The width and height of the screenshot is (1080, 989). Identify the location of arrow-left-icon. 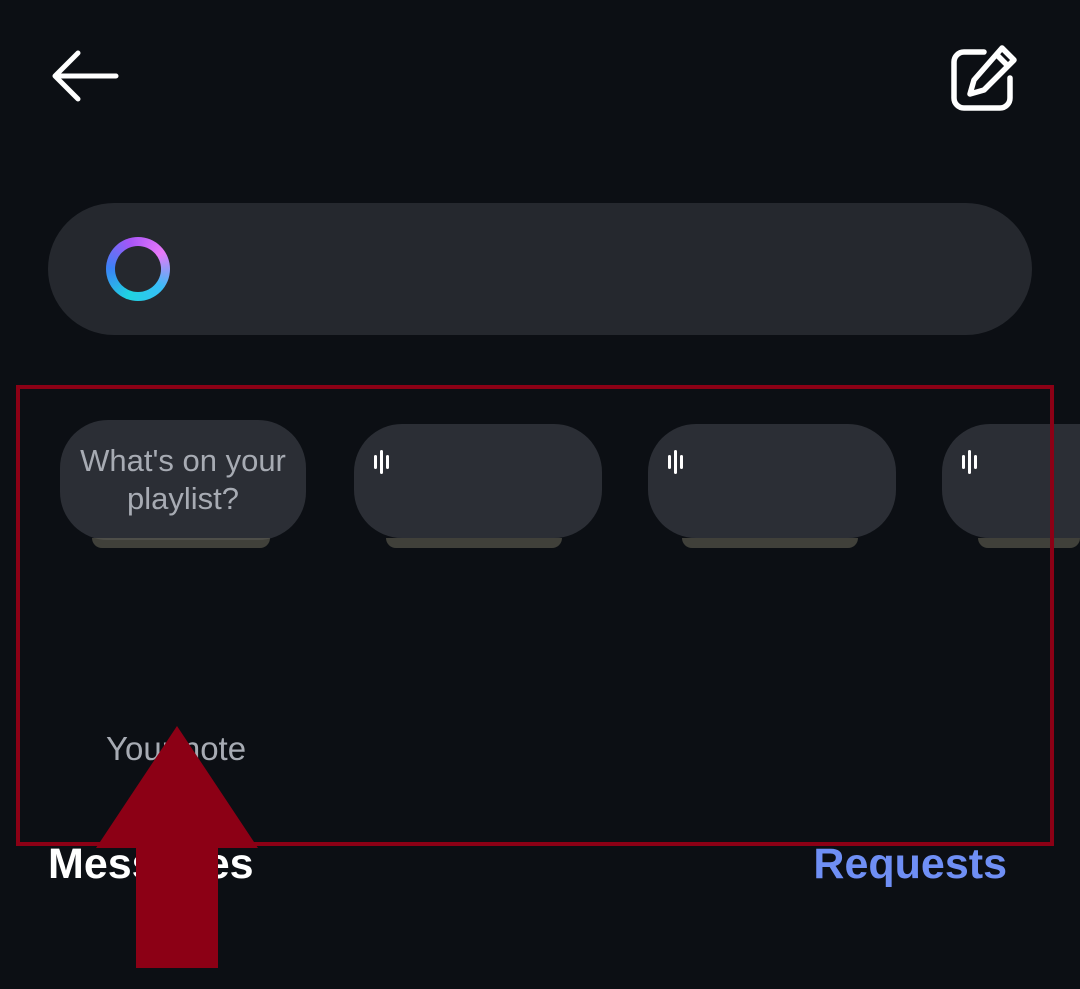
(85, 76).